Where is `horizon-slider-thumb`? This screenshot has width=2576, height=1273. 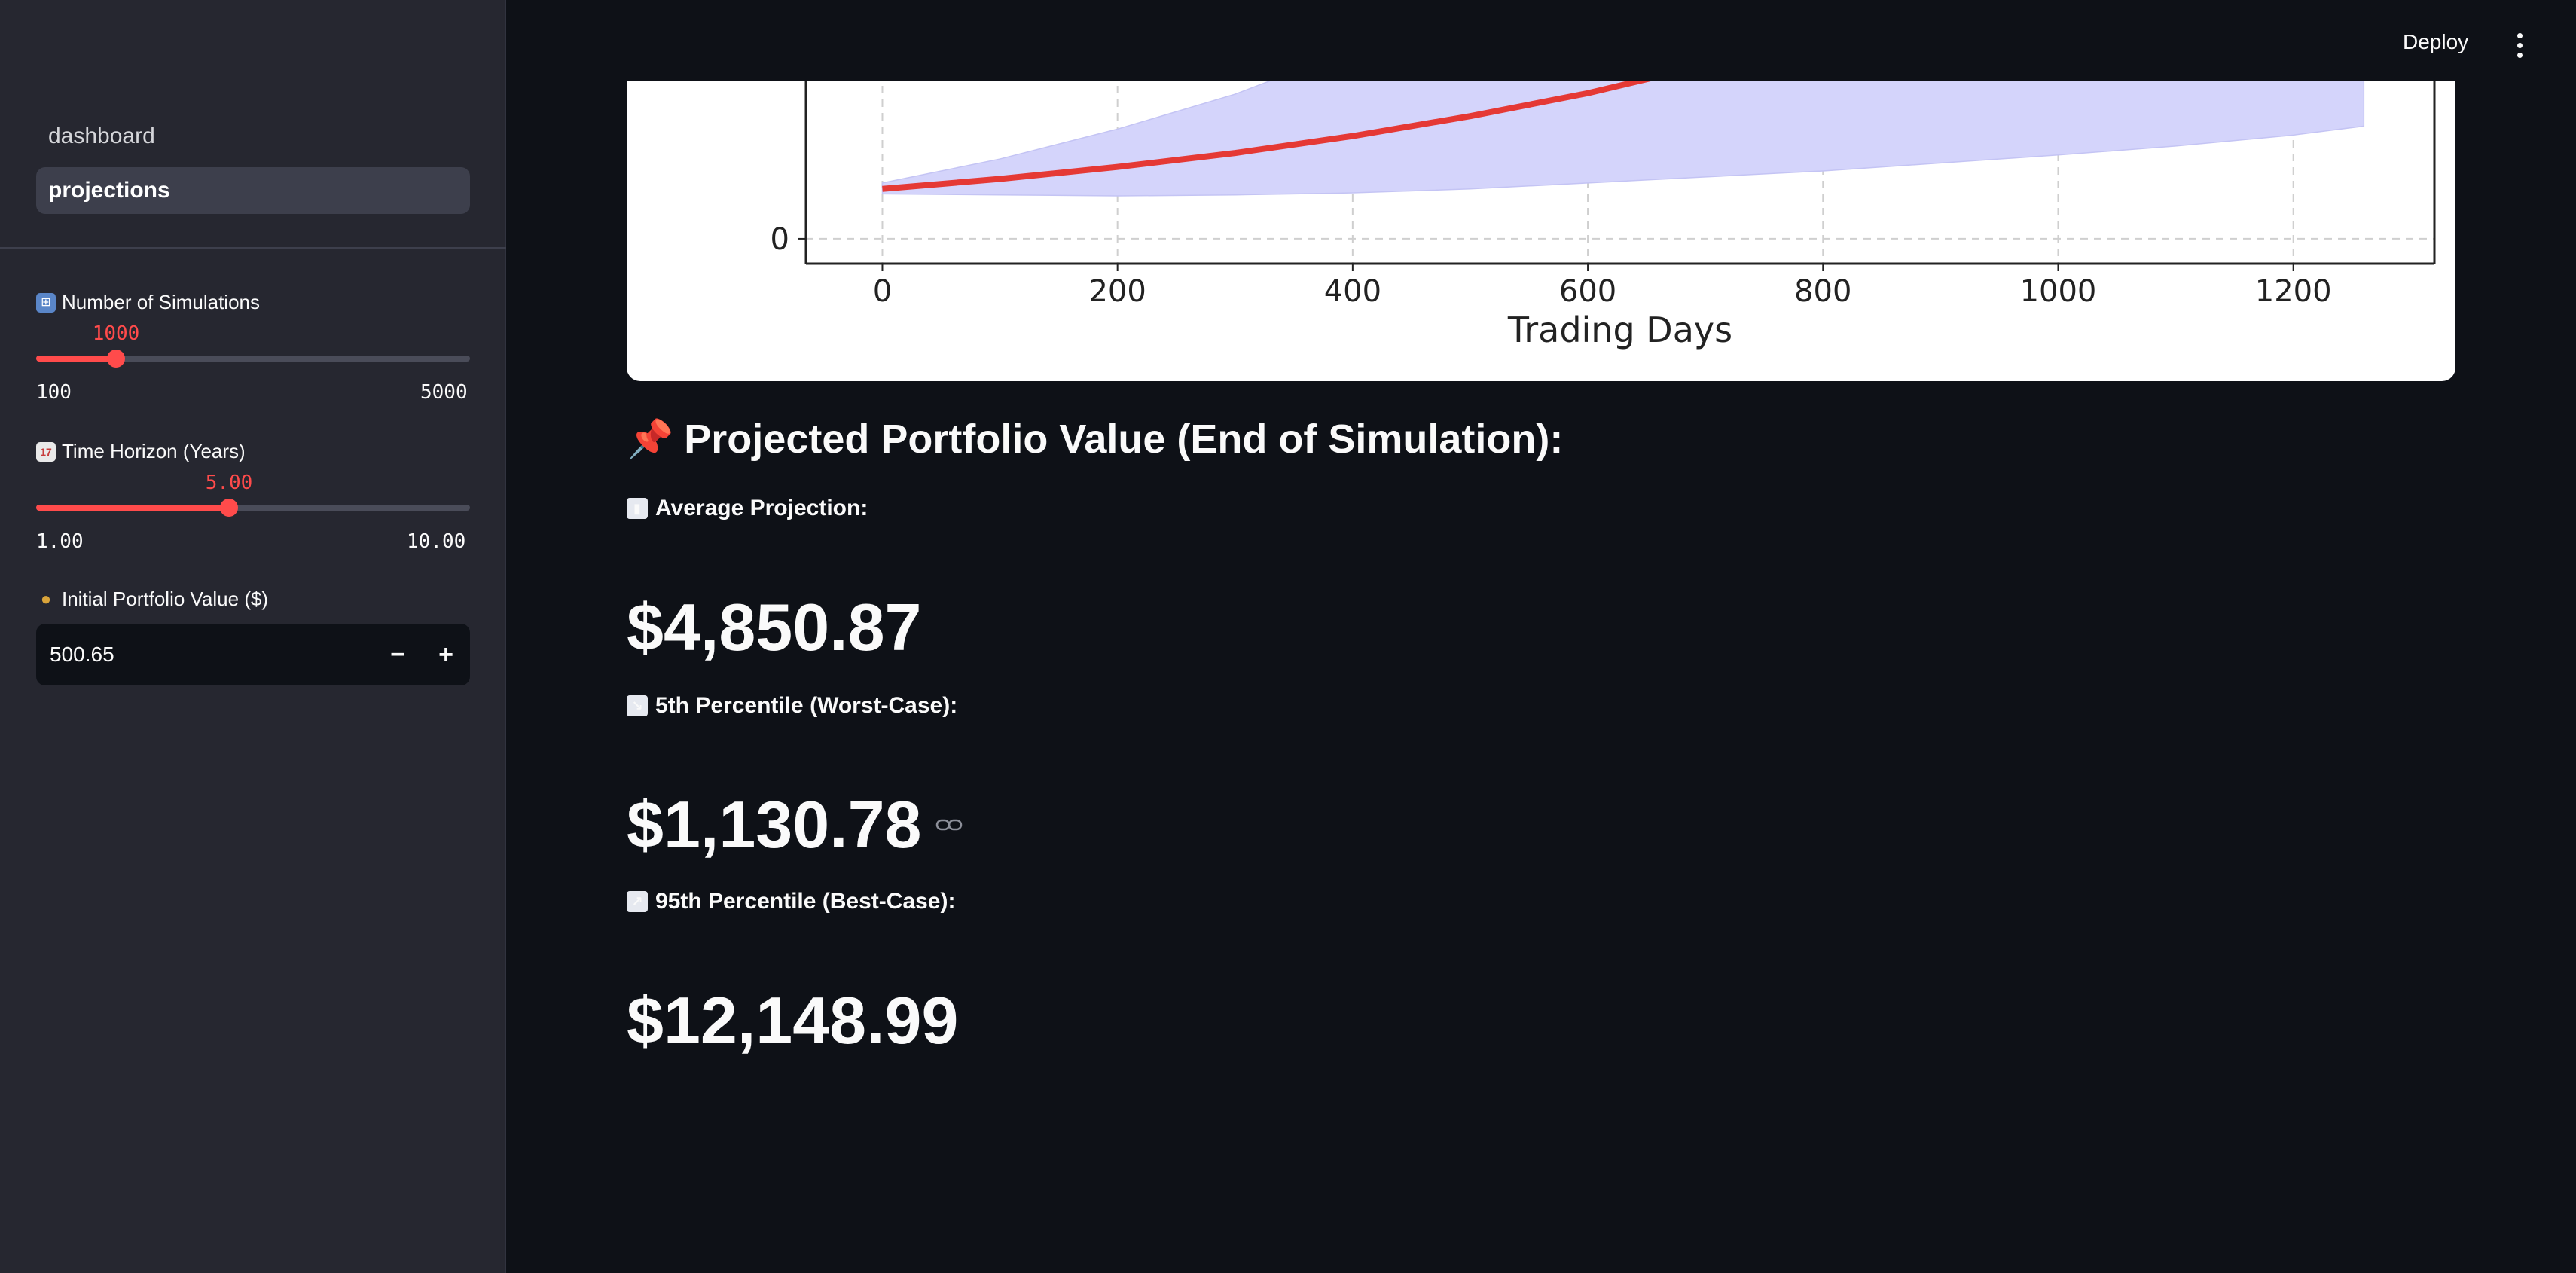
horizon-slider-thumb is located at coordinates (229, 508).